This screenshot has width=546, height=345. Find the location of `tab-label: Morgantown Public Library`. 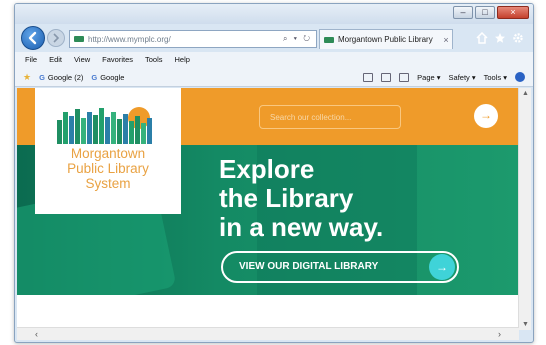

tab-label: Morgantown Public Library is located at coordinates (385, 39).